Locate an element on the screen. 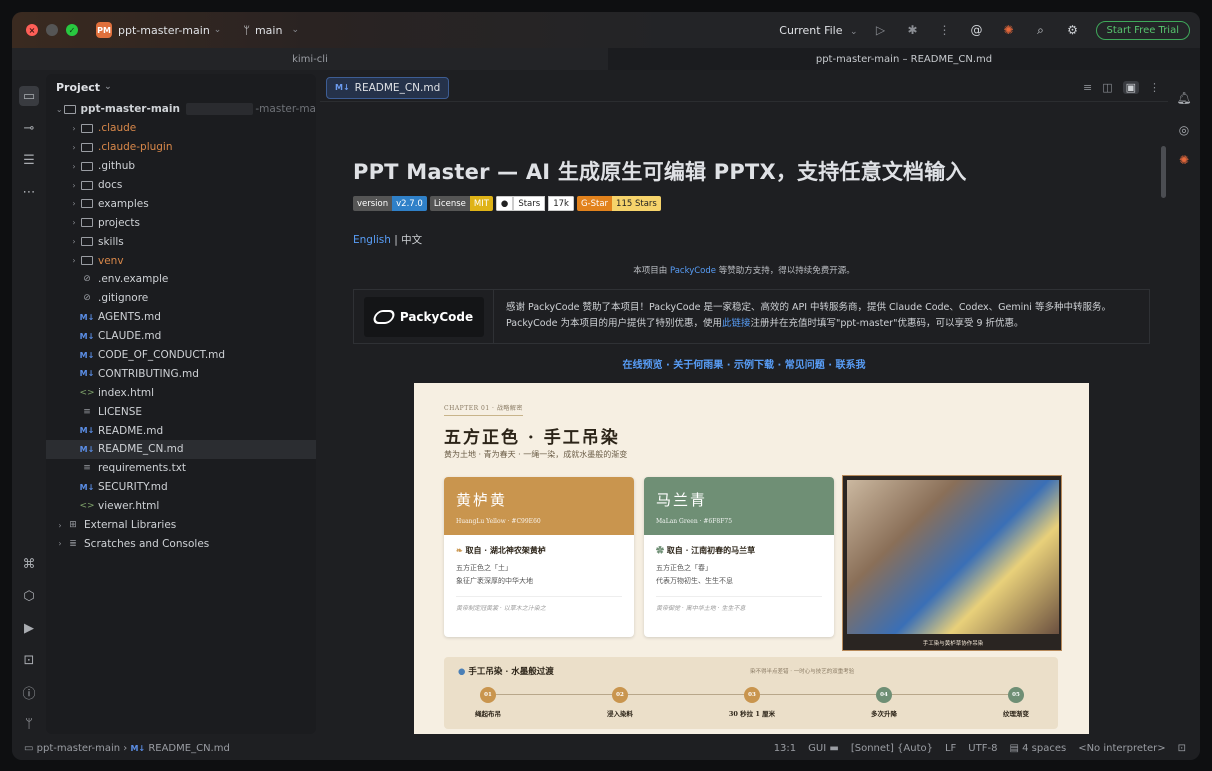 The height and width of the screenshot is (771, 1212). tree-item: › .claude is located at coordinates (181, 128).